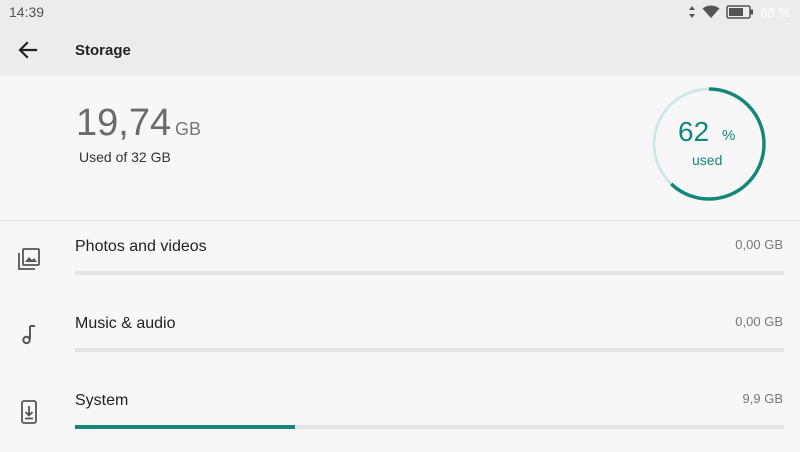 The width and height of the screenshot is (800, 452). Describe the element at coordinates (729, 135) in the screenshot. I see `ring-percent-sign: %` at that location.